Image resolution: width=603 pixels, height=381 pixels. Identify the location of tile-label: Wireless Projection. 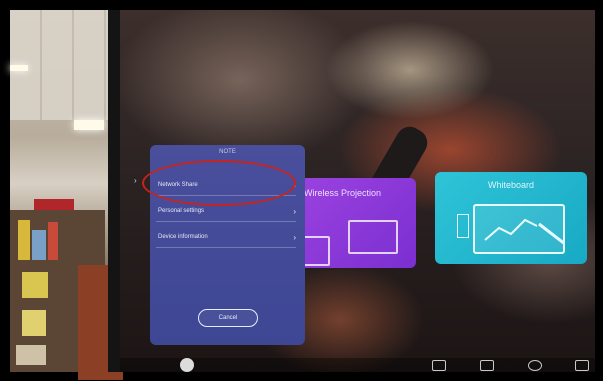
(343, 193).